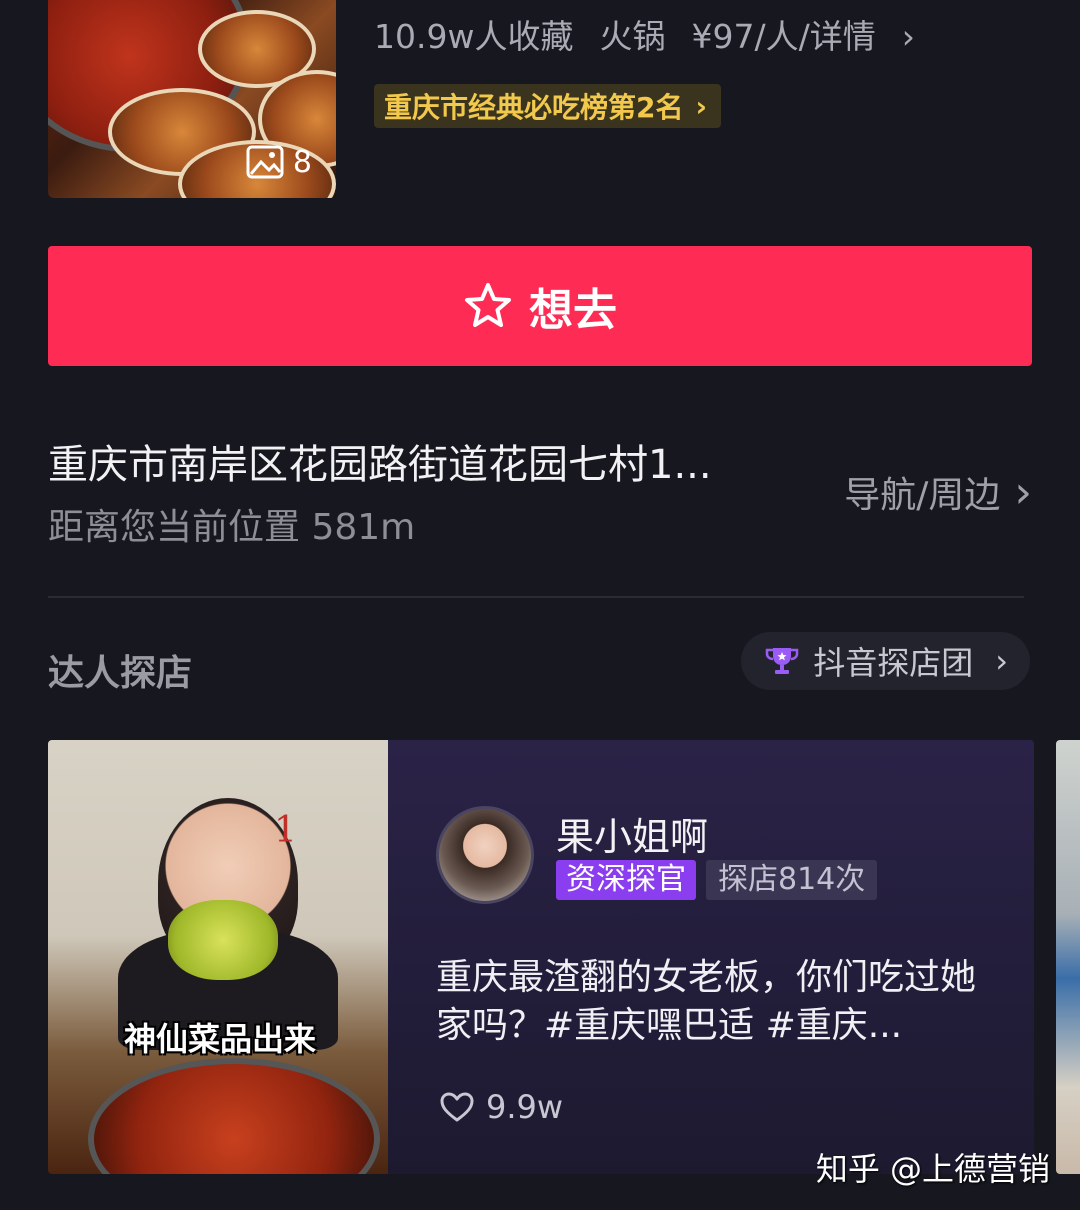 Image resolution: width=1080 pixels, height=1210 pixels. Describe the element at coordinates (457, 1107) in the screenshot. I see `heart-icon` at that location.